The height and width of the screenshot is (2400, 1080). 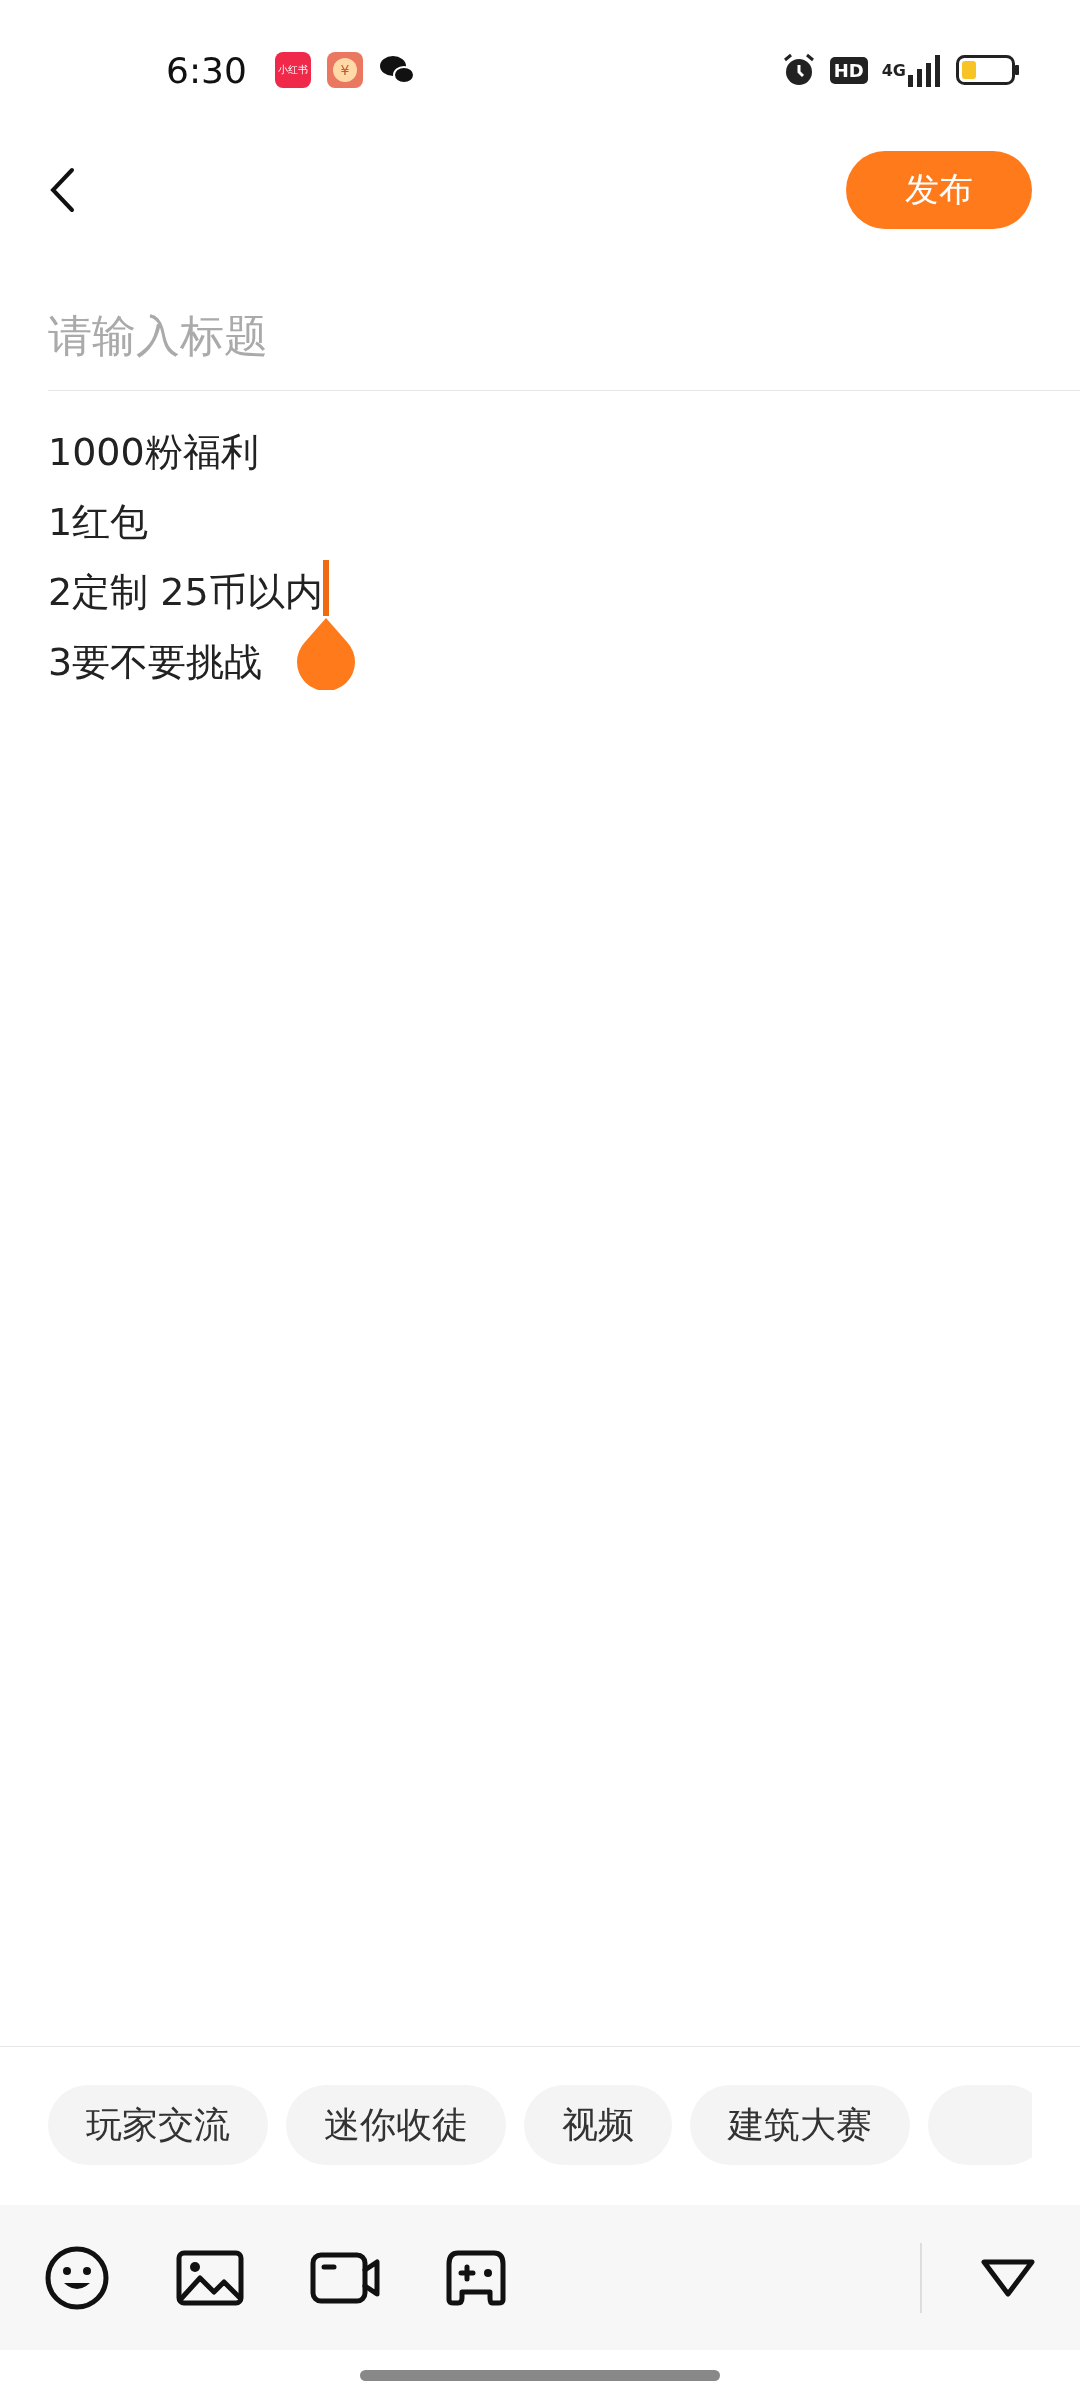 I want to click on app-notification-icon: 小红书, so click(x=292, y=70).